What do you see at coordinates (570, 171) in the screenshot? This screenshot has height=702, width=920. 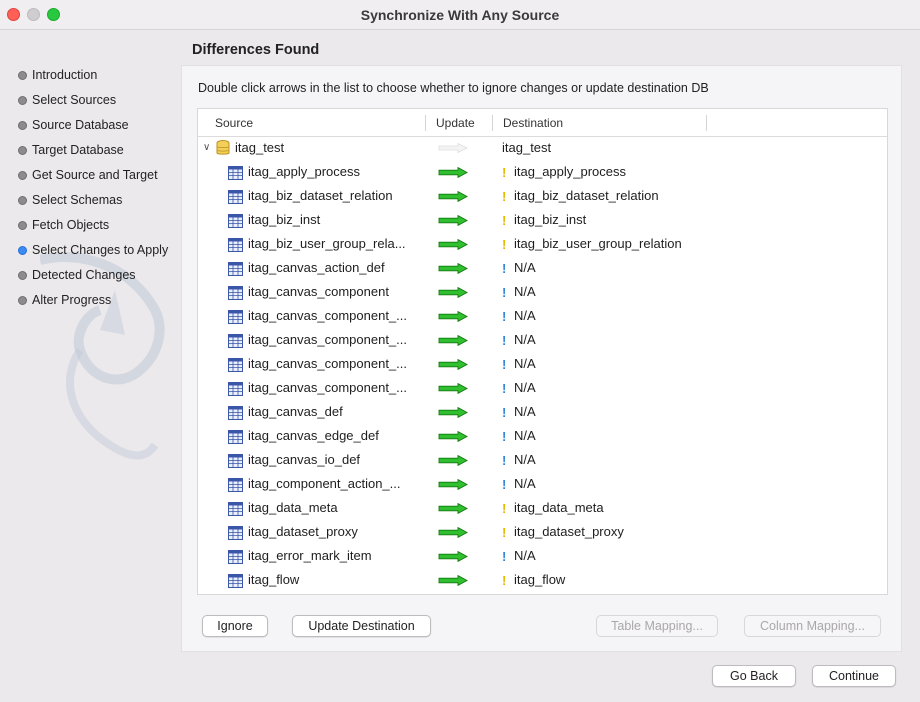 I see `destination-table-name: itag_apply_process` at bounding box center [570, 171].